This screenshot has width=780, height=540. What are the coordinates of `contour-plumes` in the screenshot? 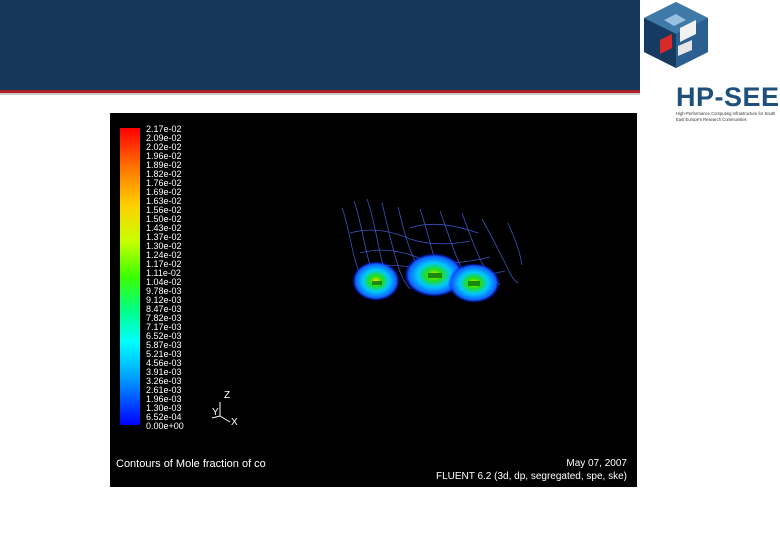 It's located at (432, 250).